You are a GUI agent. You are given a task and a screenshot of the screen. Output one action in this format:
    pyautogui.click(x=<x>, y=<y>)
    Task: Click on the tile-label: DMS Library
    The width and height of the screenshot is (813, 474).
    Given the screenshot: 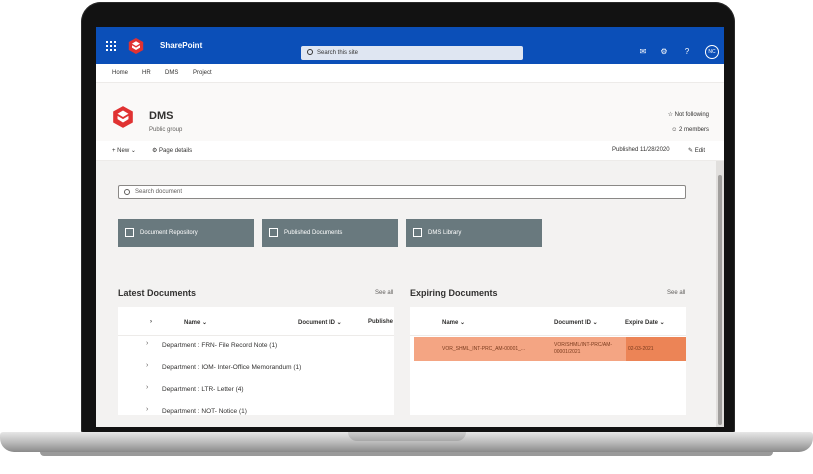 What is the action you would take?
    pyautogui.click(x=445, y=233)
    